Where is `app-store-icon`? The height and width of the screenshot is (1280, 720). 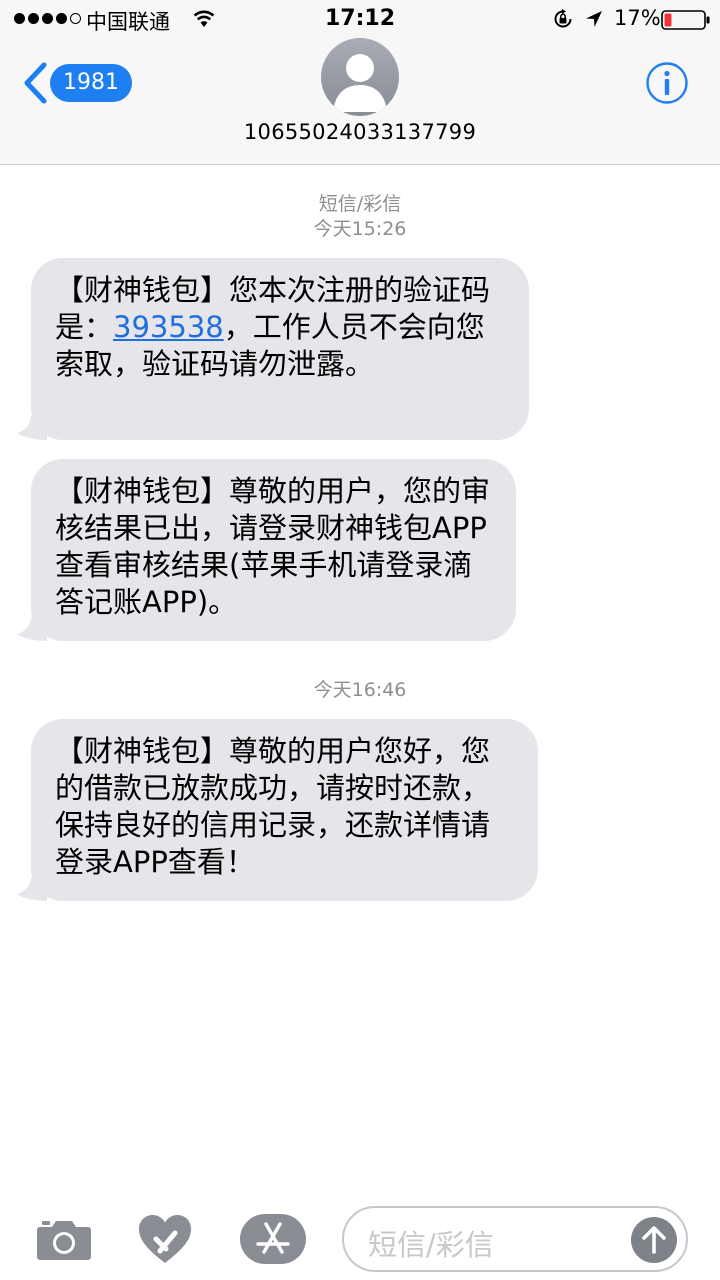
app-store-icon is located at coordinates (273, 1238).